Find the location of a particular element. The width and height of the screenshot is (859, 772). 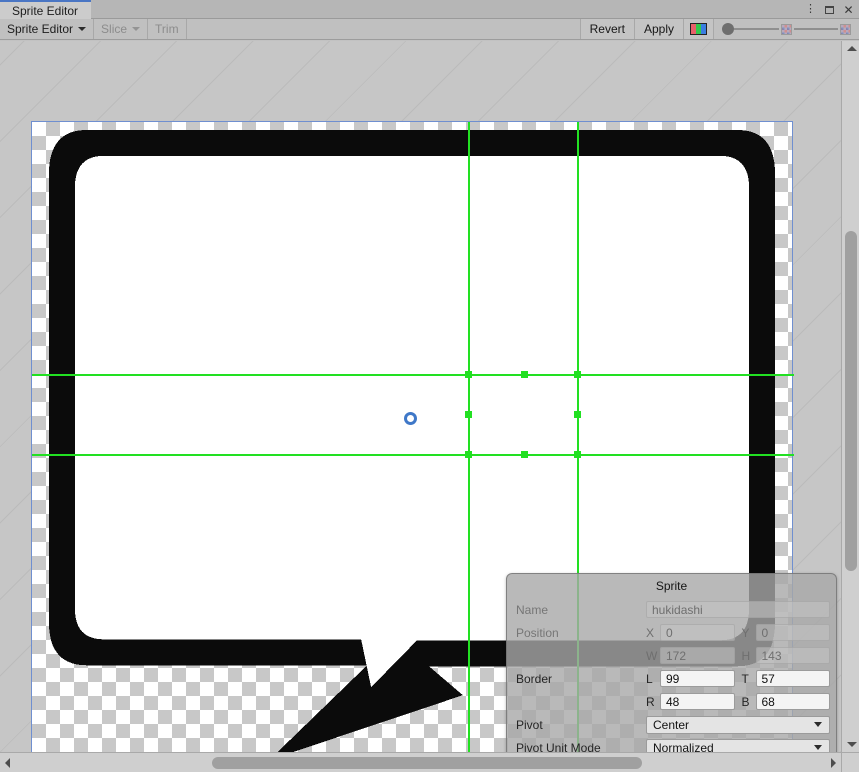

scroll-up-arrow-icon is located at coordinates (852, 48).